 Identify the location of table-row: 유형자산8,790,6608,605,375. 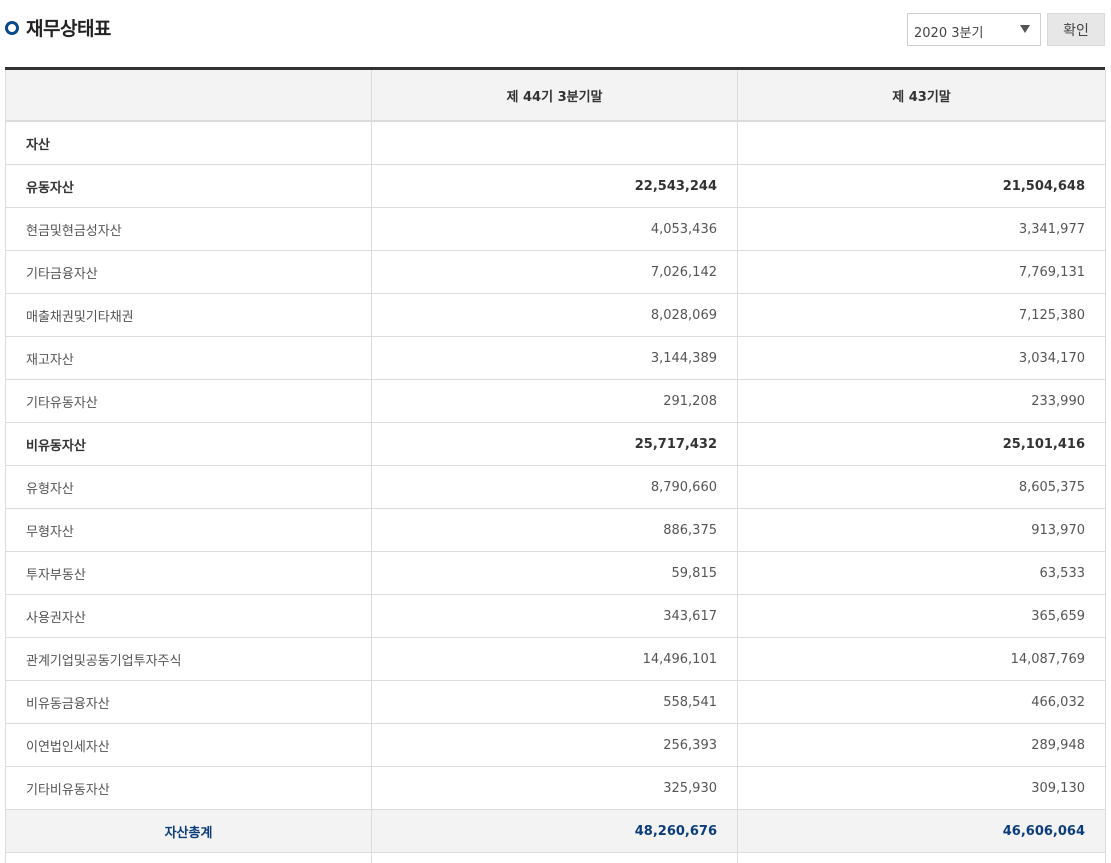
(556, 487).